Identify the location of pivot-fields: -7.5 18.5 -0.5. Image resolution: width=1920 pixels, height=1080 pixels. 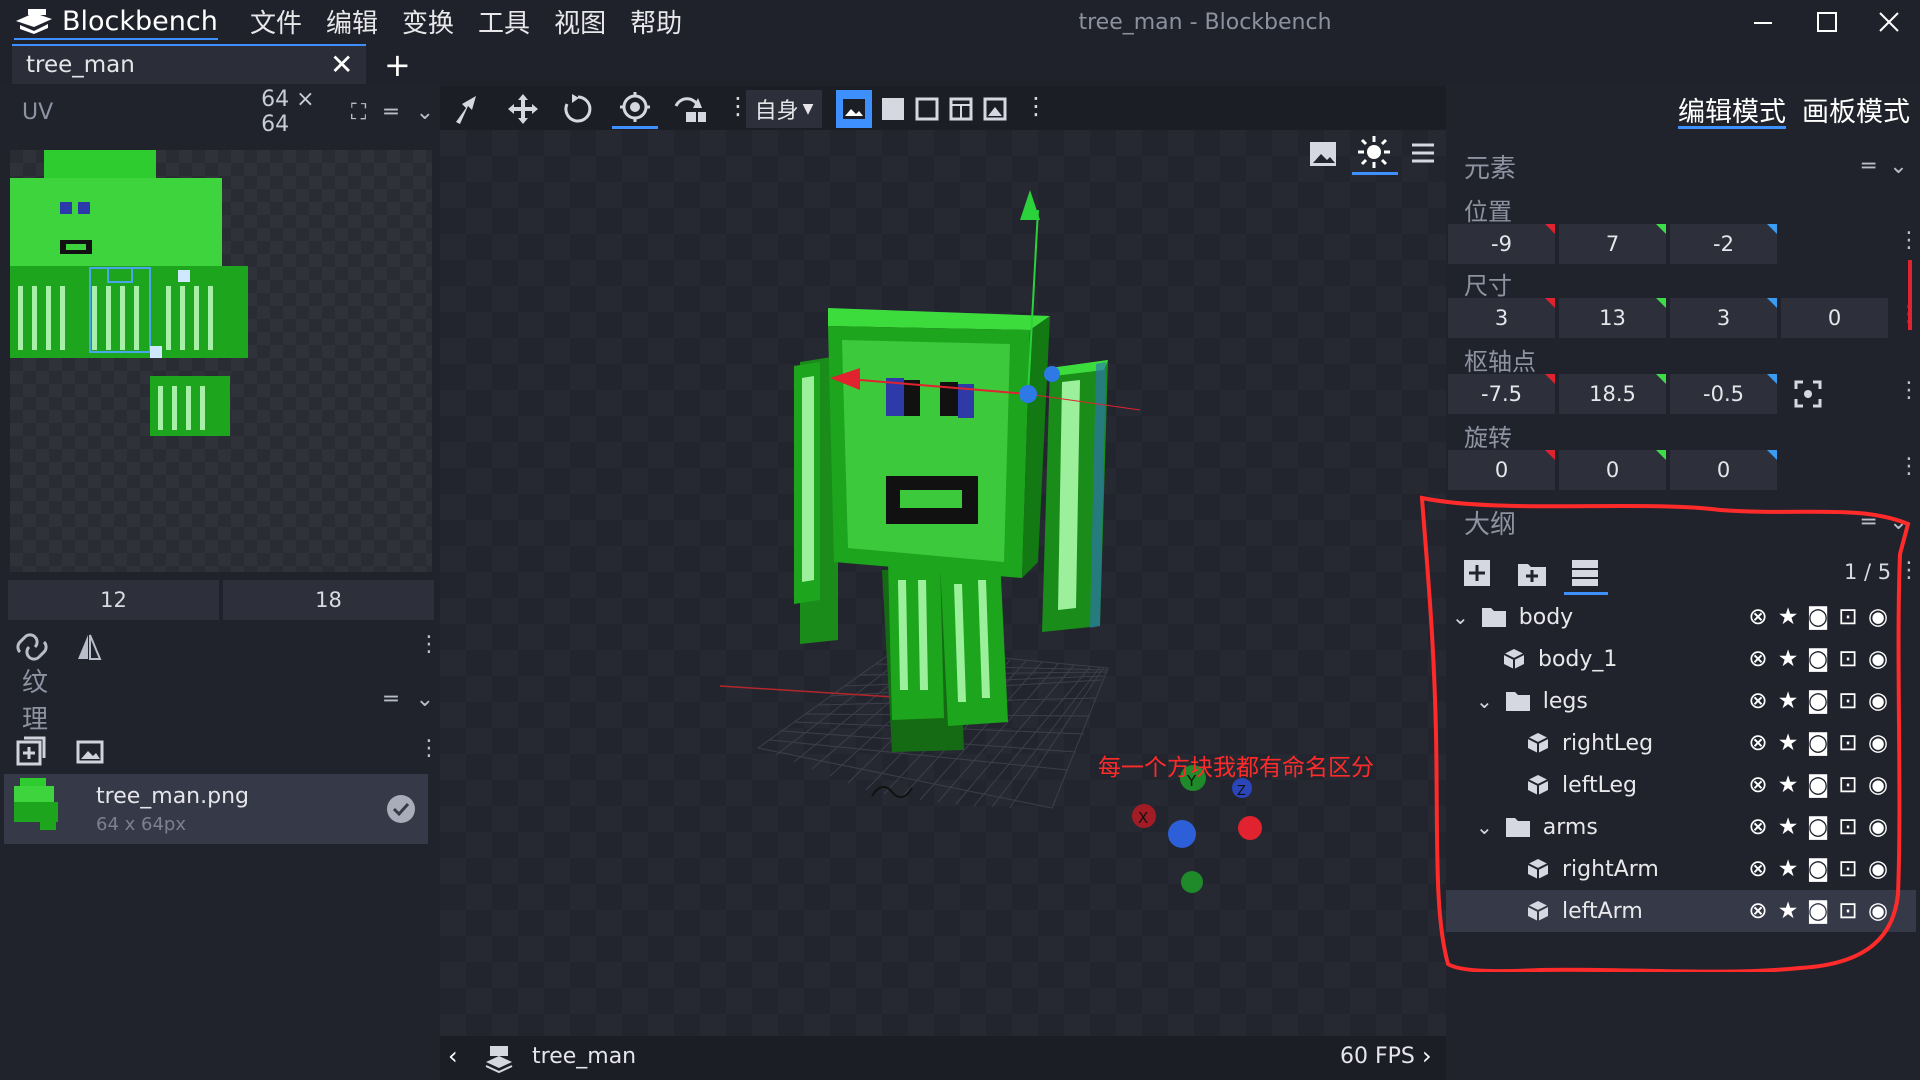
(1612, 394).